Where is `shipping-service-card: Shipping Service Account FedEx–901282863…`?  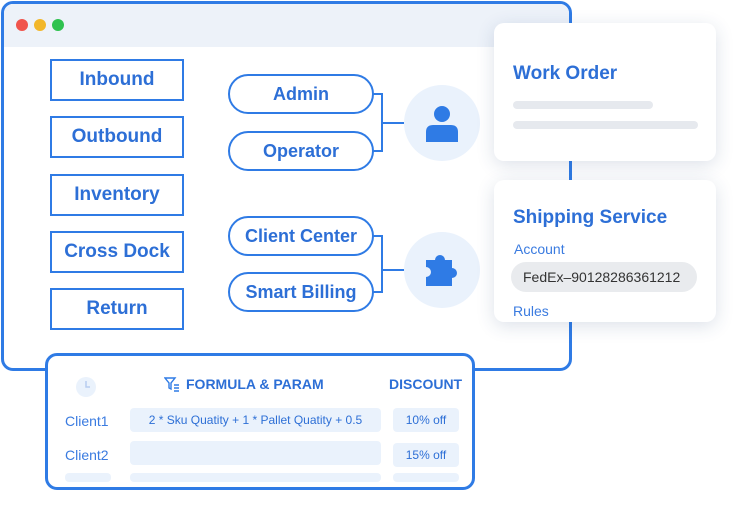 shipping-service-card: Shipping Service Account FedEx–901282863… is located at coordinates (605, 251).